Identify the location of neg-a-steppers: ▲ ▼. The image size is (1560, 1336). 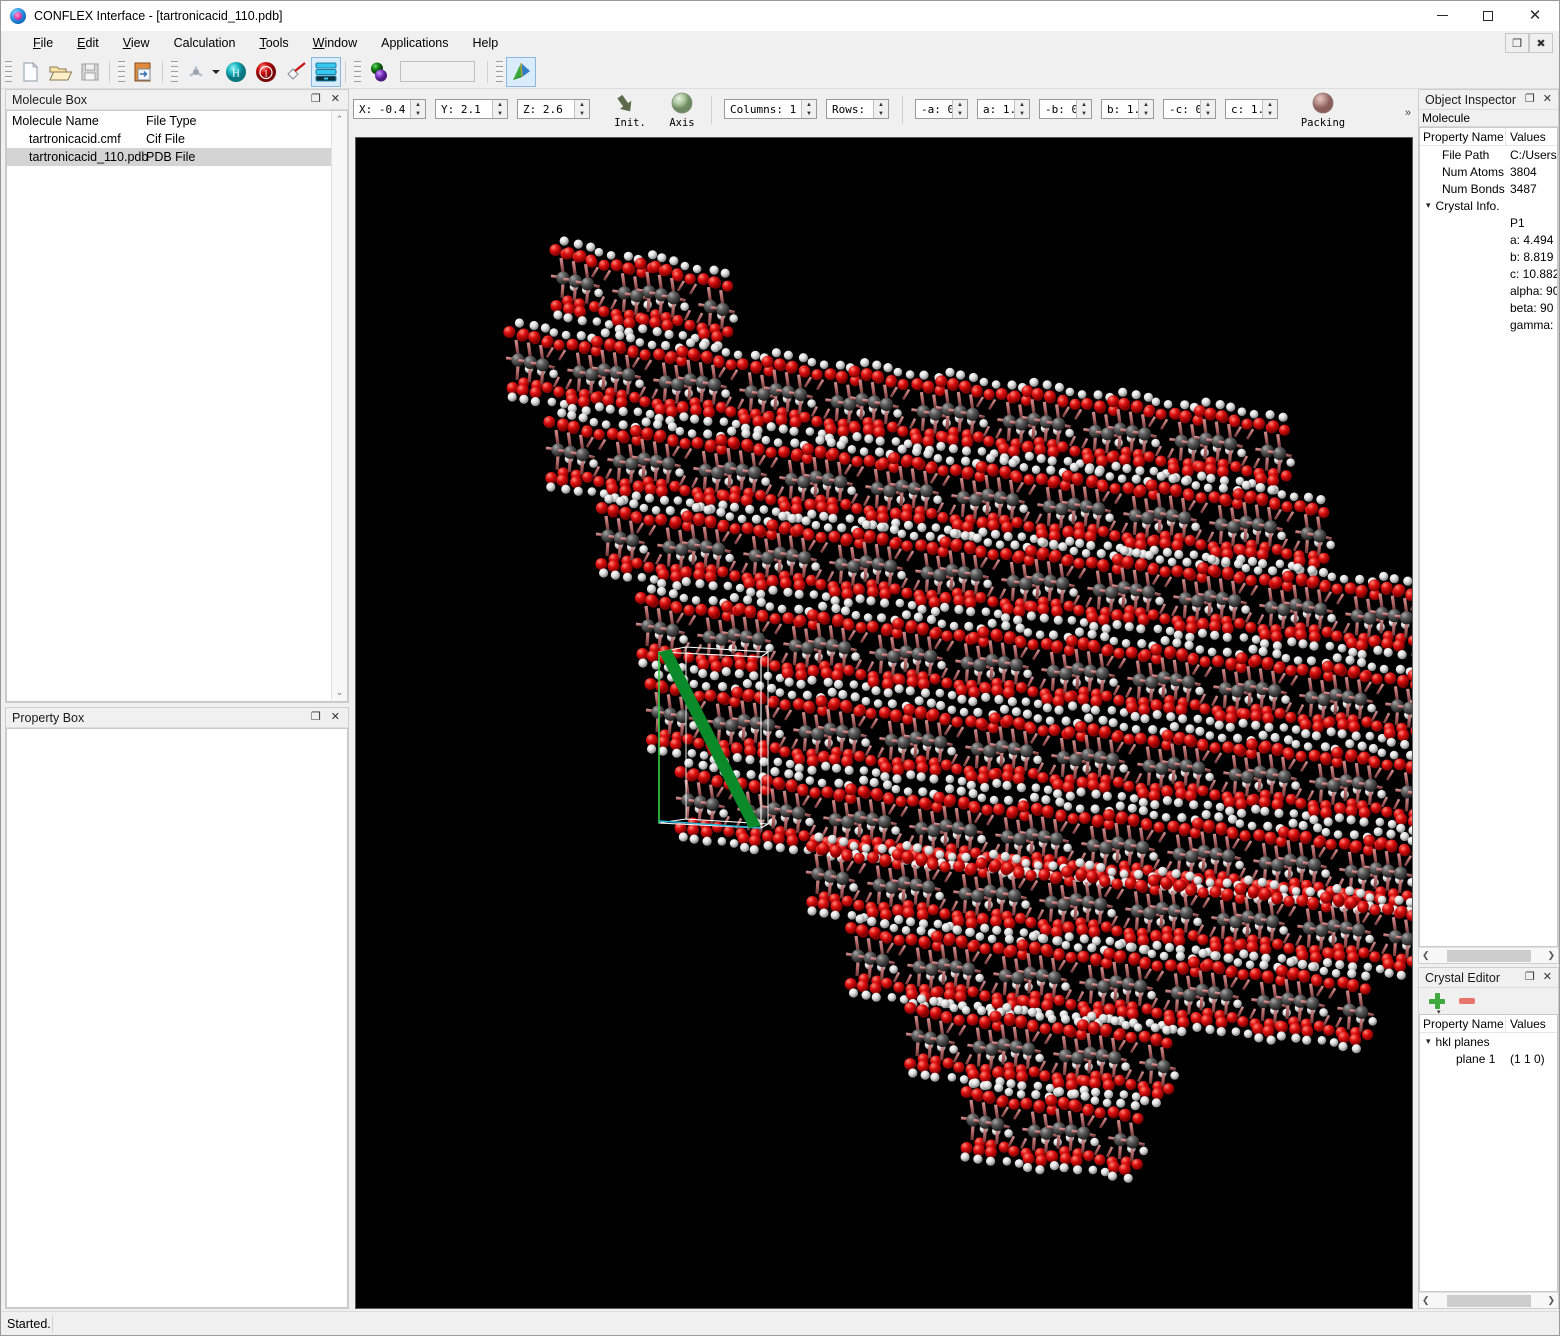
(959, 109).